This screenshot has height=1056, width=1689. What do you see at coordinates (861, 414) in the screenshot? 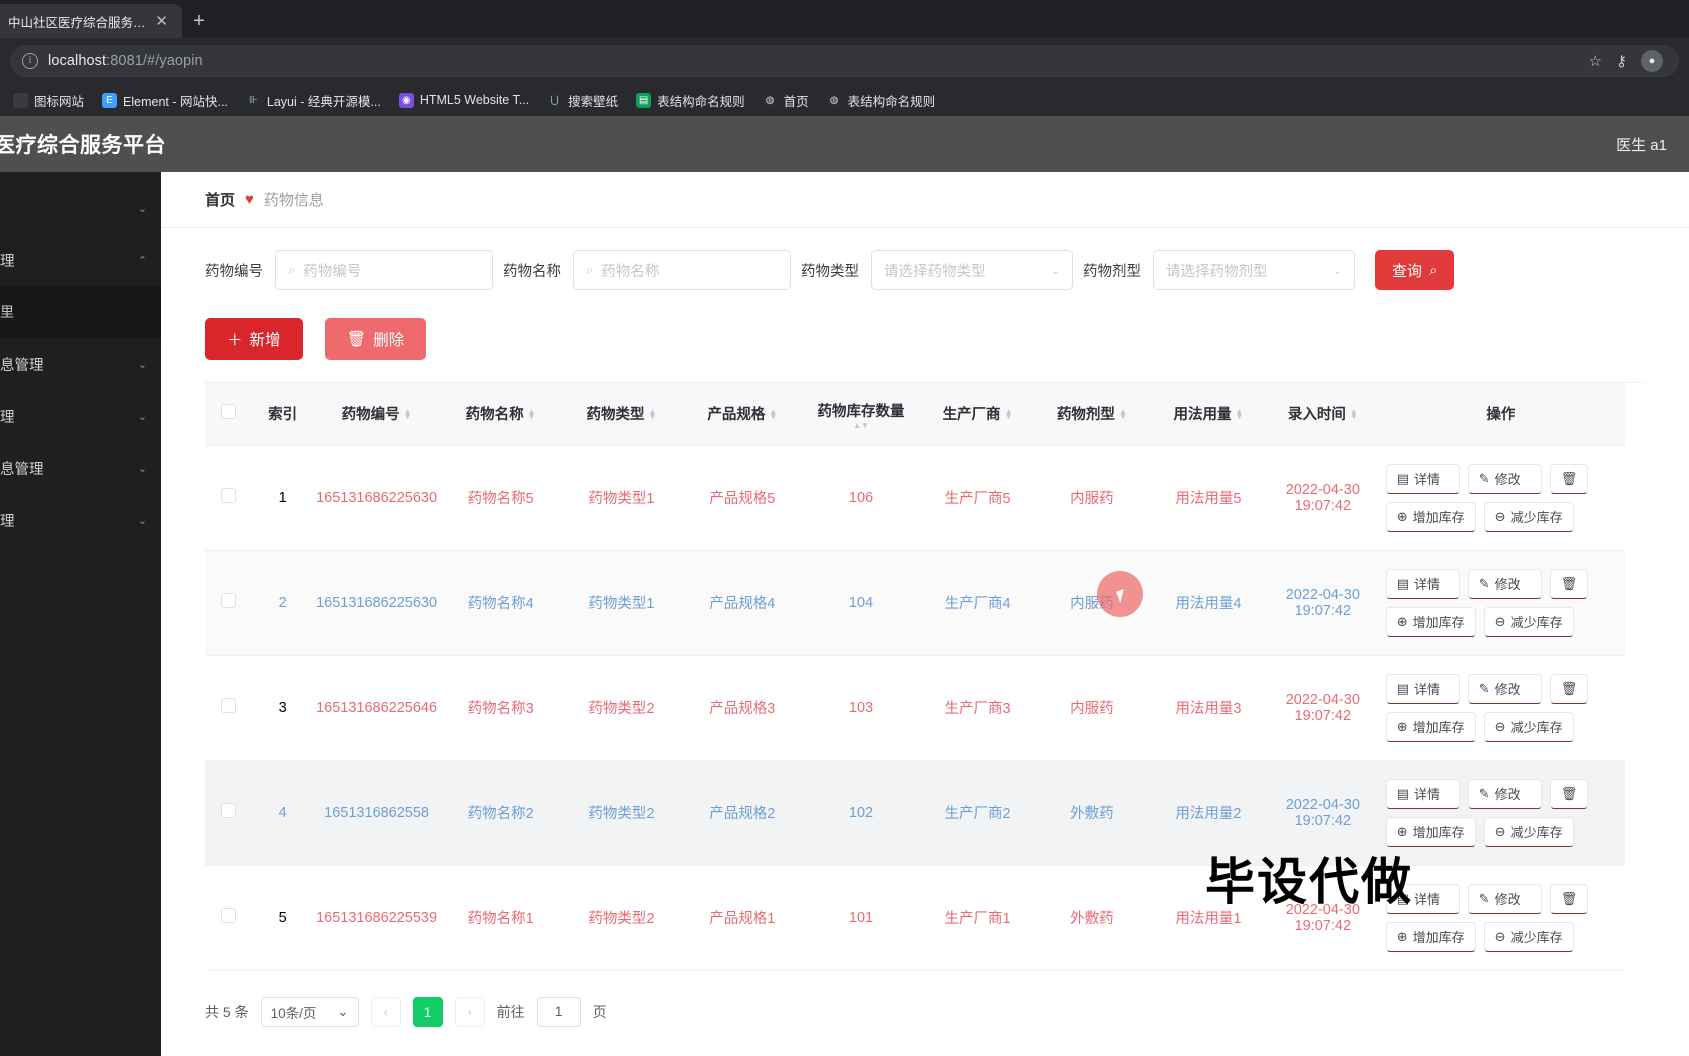
I see `col-stock: 药物库存数量 ▲▼` at bounding box center [861, 414].